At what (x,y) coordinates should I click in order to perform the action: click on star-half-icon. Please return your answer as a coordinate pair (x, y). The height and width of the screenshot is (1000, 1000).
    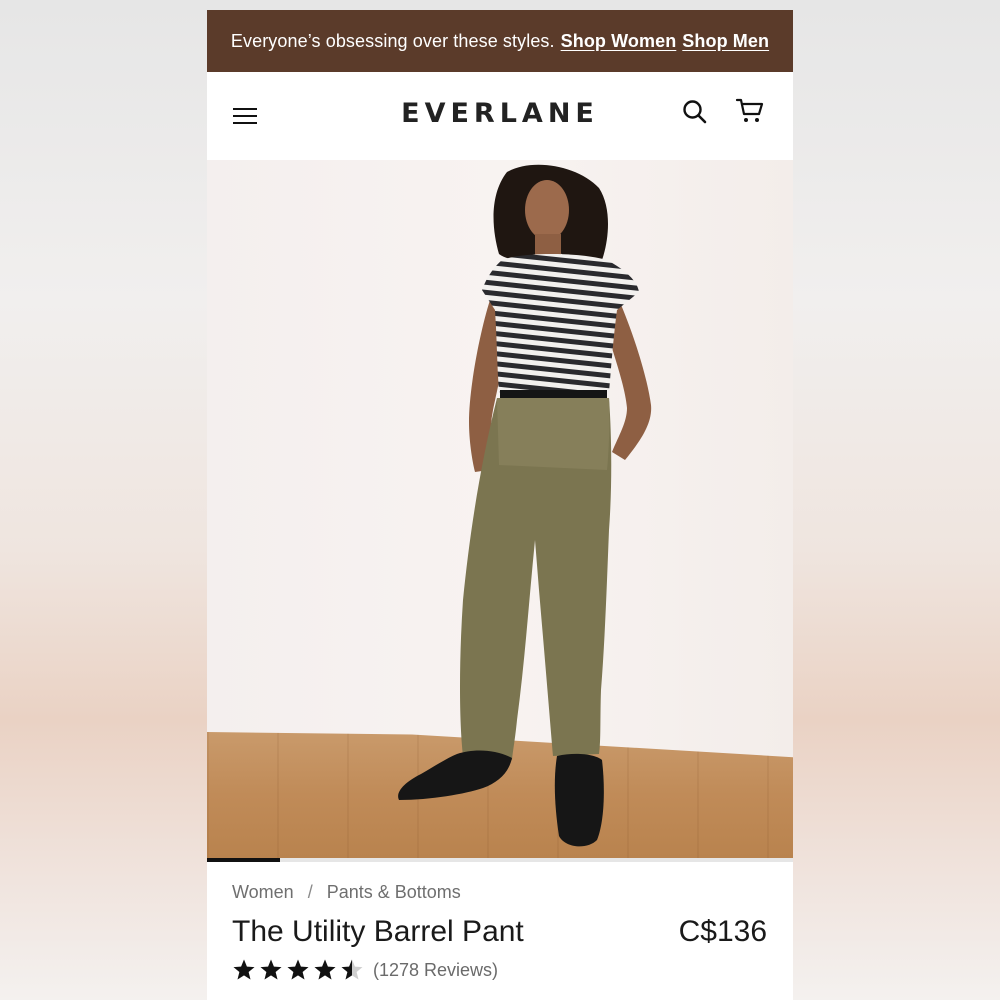
    Looking at the image, I should click on (352, 969).